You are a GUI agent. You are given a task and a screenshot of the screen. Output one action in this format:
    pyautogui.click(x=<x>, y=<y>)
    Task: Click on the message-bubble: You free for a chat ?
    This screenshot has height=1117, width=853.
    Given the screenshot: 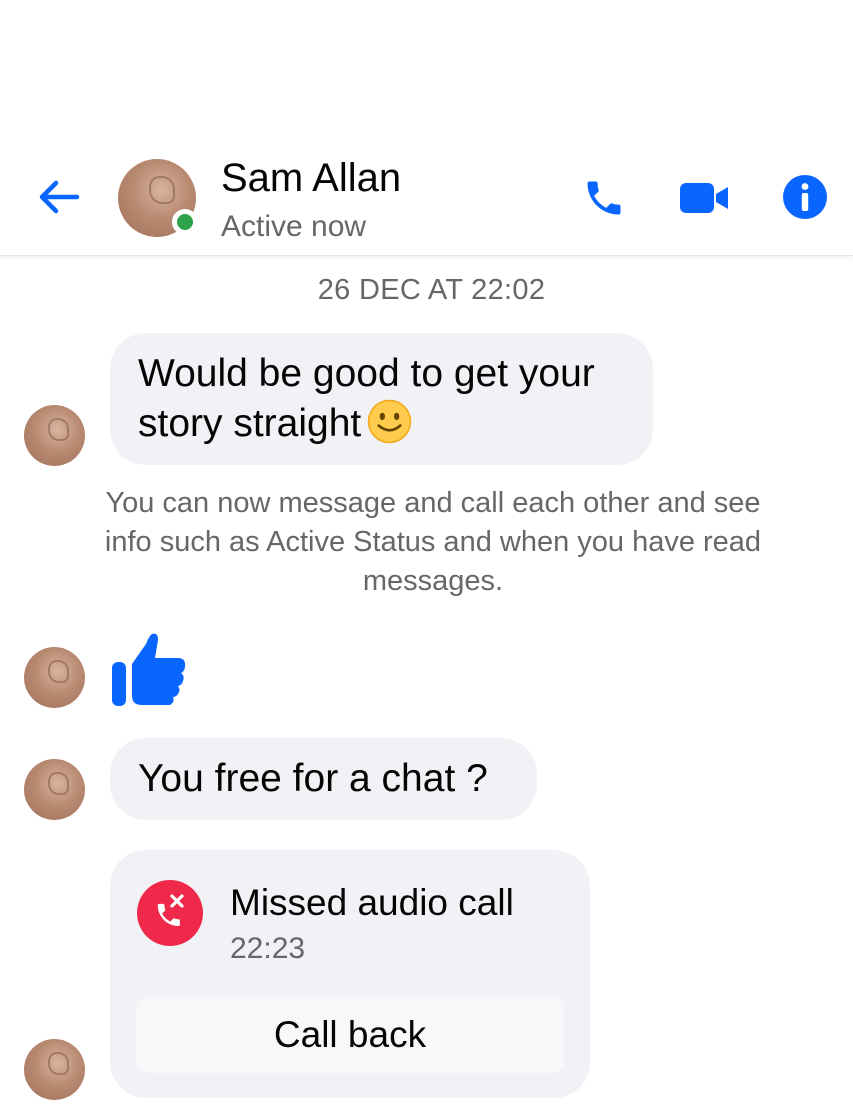 What is the action you would take?
    pyautogui.click(x=323, y=779)
    